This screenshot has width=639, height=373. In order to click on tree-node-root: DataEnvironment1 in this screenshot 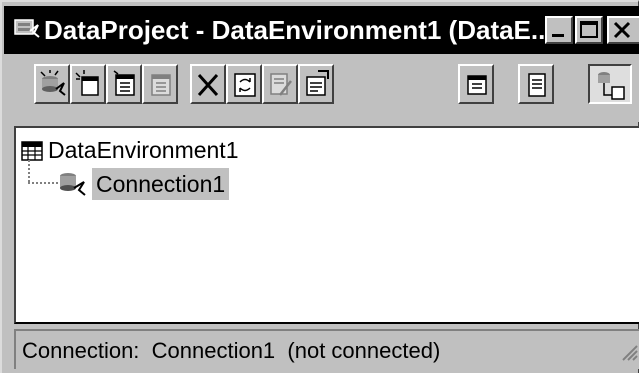, I will do `click(168, 150)`.